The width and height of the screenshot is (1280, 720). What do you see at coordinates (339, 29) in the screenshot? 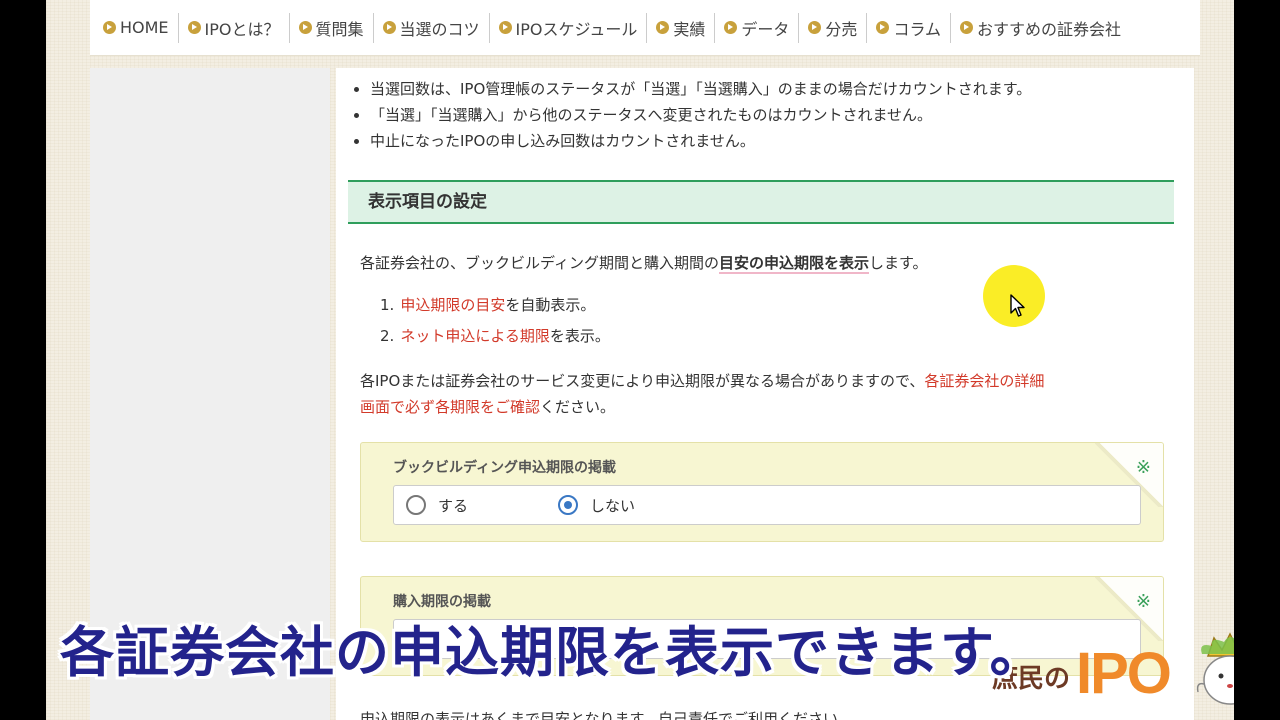
I see `nav-label: 質問集` at bounding box center [339, 29].